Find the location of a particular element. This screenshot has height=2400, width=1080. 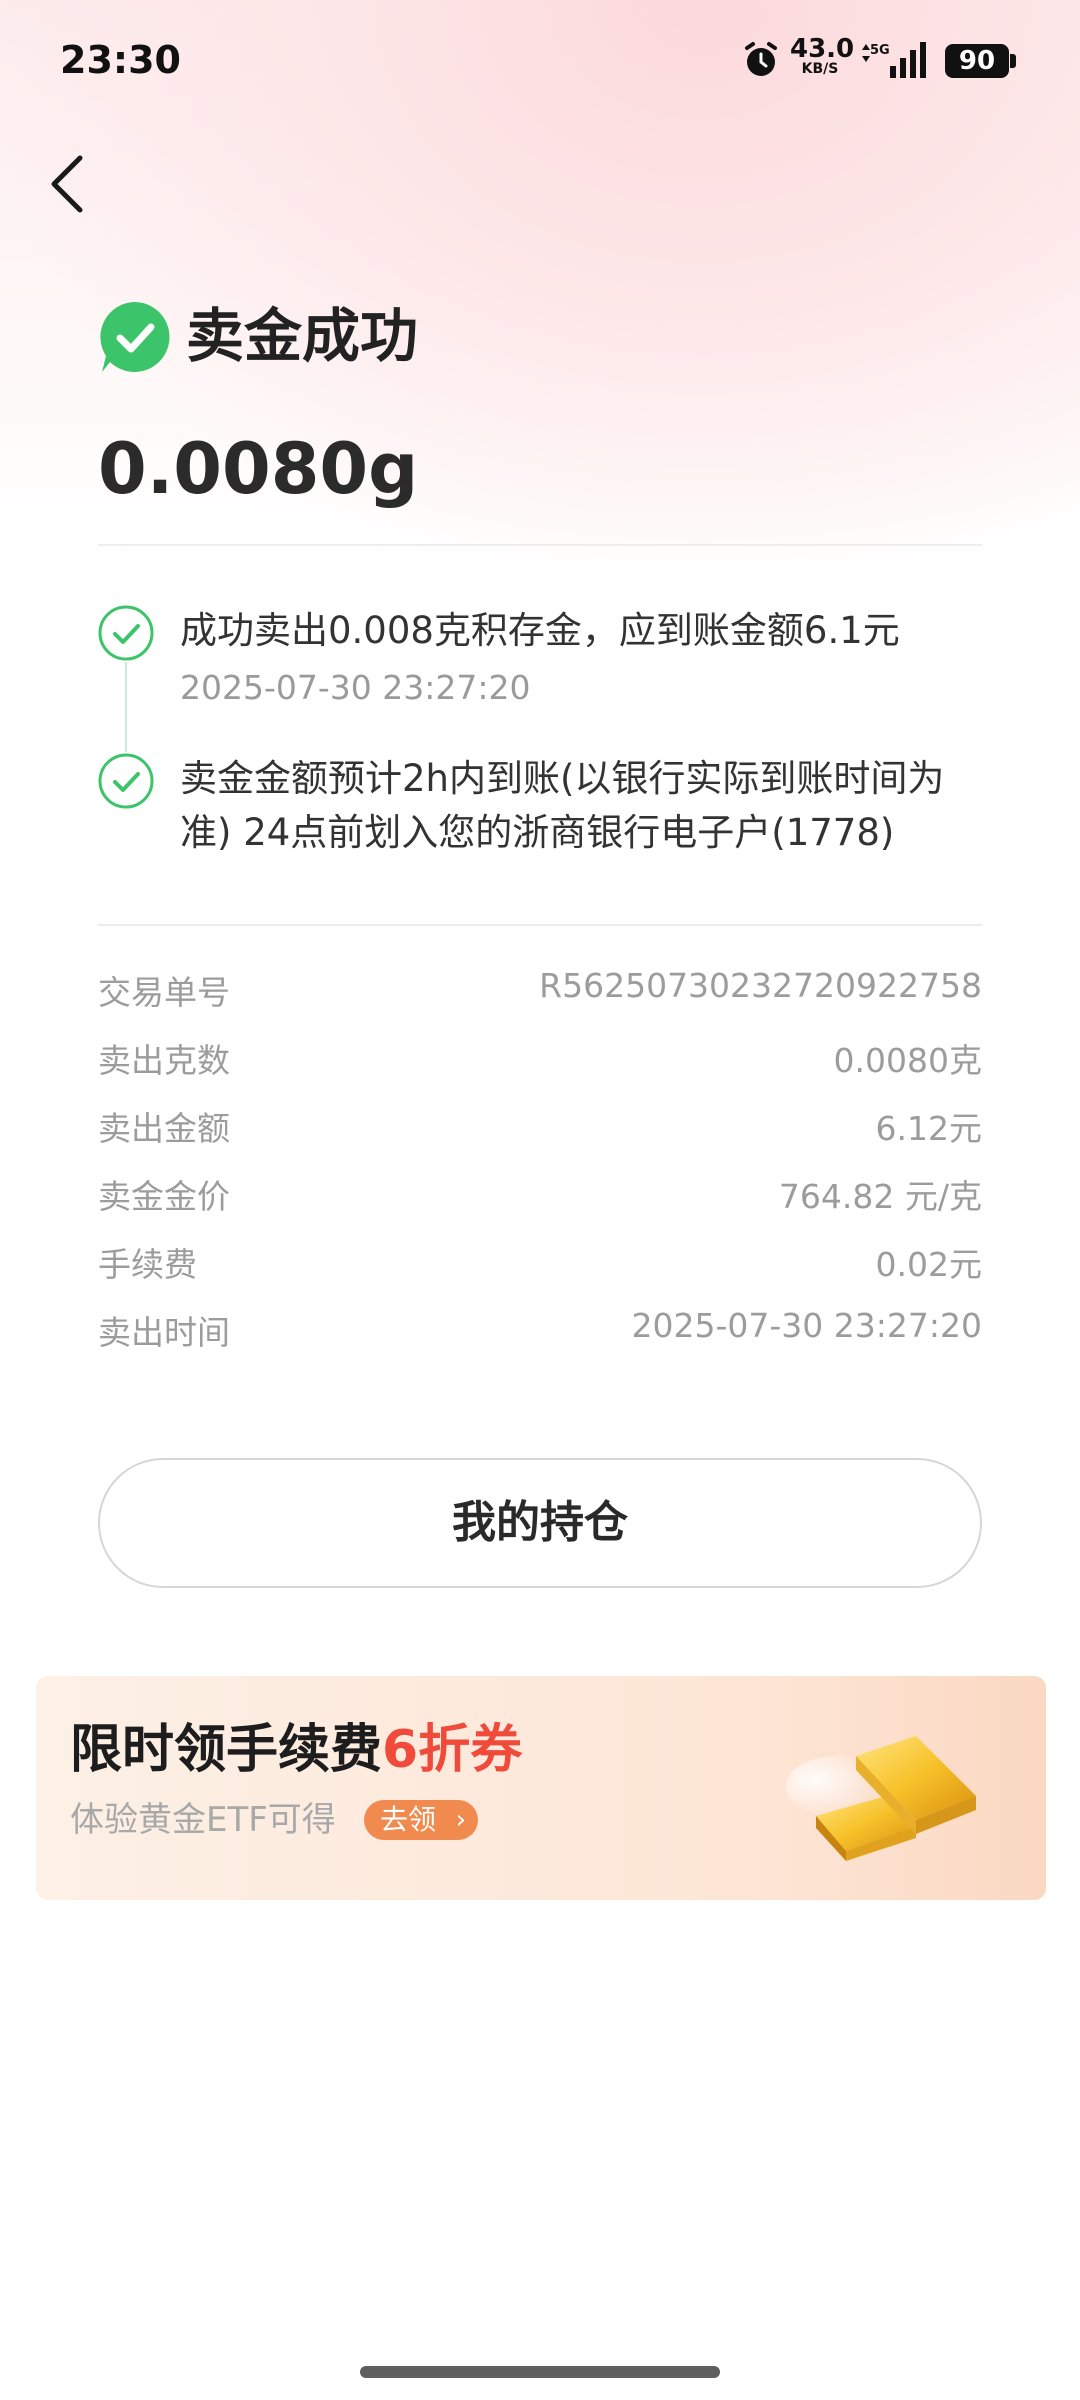

detail-value: 6.12元 is located at coordinates (928, 1128).